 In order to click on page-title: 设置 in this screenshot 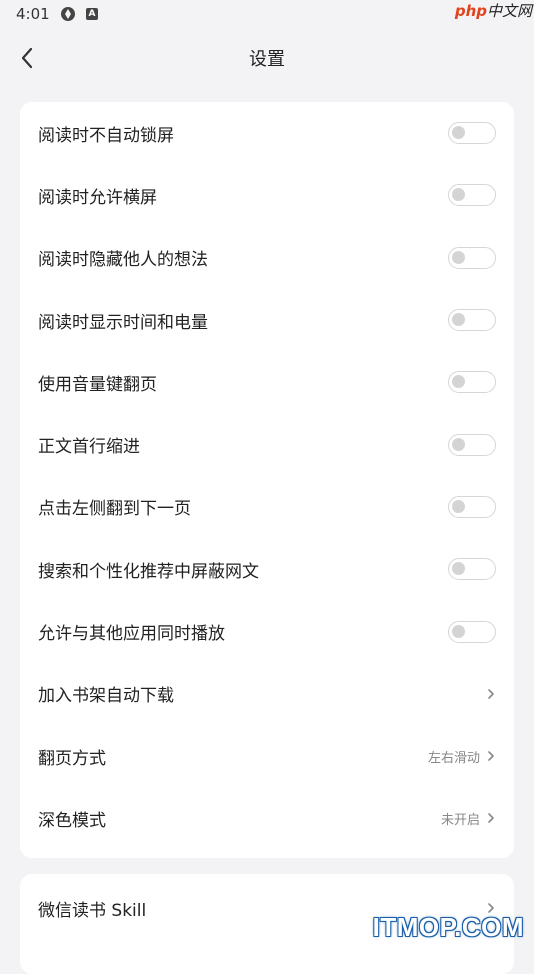, I will do `click(267, 59)`.